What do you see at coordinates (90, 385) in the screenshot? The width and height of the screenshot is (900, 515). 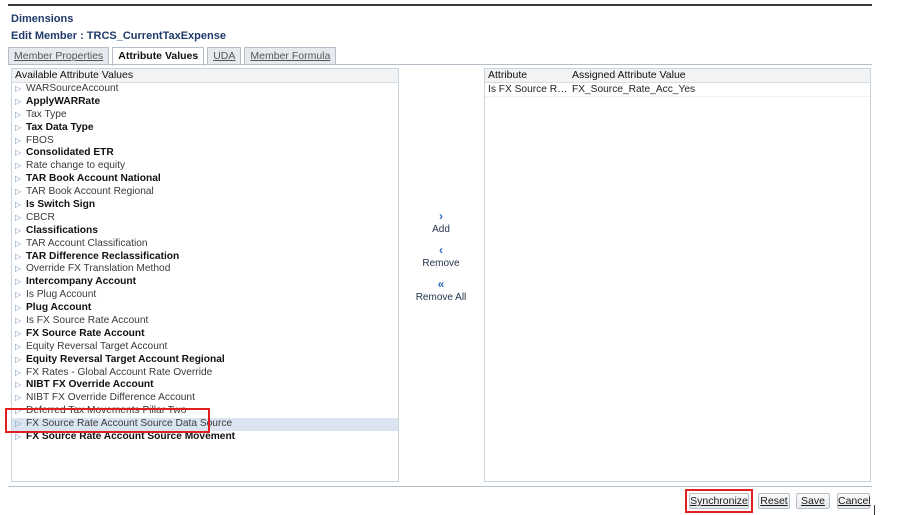 I see `tree-item-label: NIBT FX Override Account` at bounding box center [90, 385].